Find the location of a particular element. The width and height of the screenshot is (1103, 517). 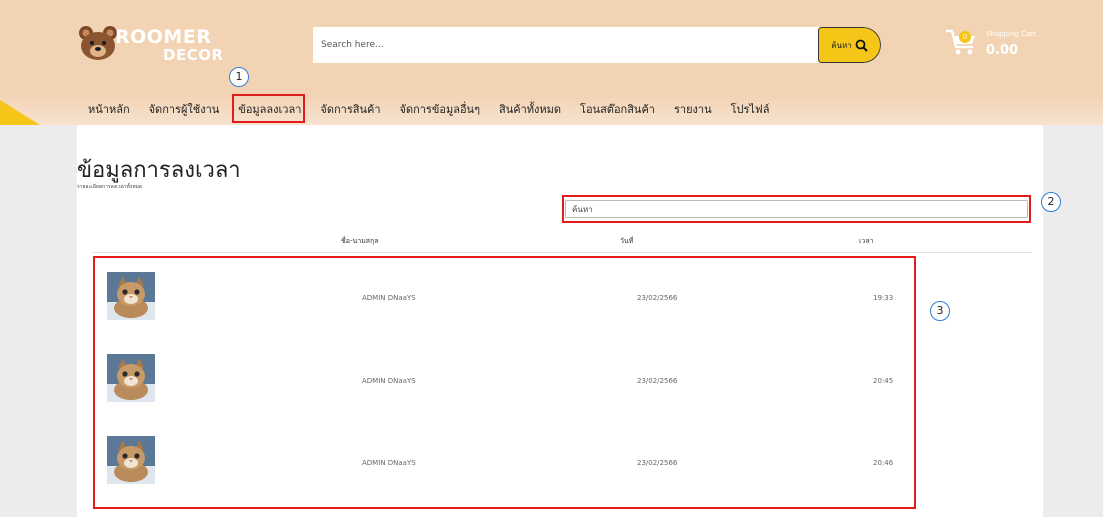

column-header-name: ชื่อ-นามสกุล is located at coordinates (360, 241).